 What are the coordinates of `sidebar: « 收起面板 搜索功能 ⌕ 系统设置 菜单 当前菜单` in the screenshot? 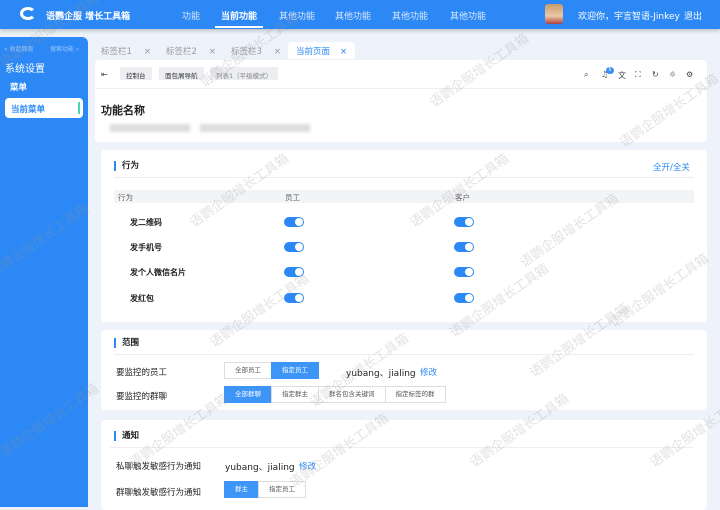 It's located at (44, 272).